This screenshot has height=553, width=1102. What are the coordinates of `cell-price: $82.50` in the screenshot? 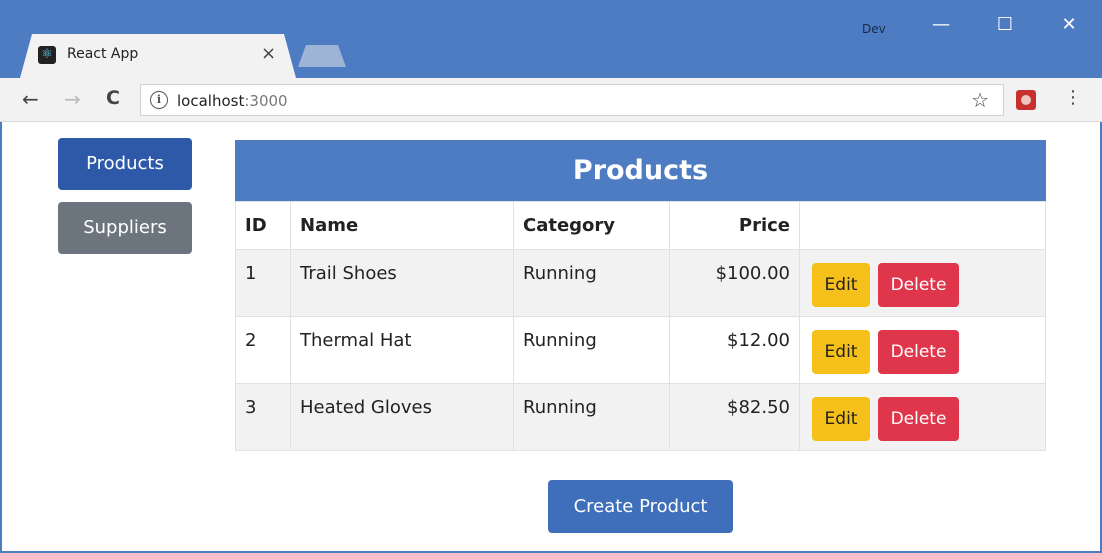 It's located at (734, 417).